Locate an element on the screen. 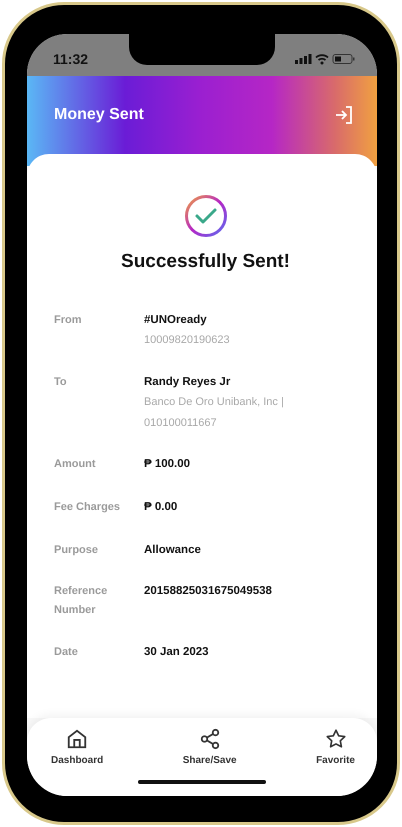 This screenshot has width=402, height=827. nav-item: Favorite is located at coordinates (335, 748).